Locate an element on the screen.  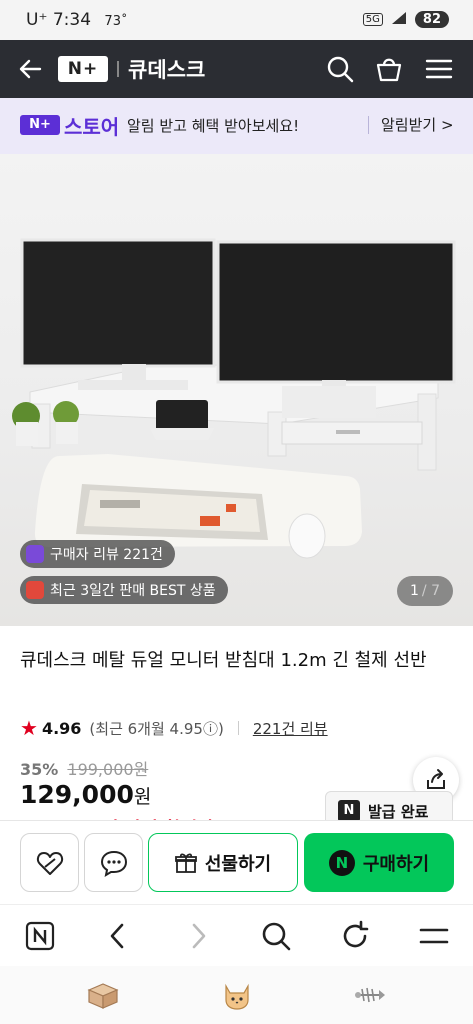
wishlist-button is located at coordinates (49, 862).